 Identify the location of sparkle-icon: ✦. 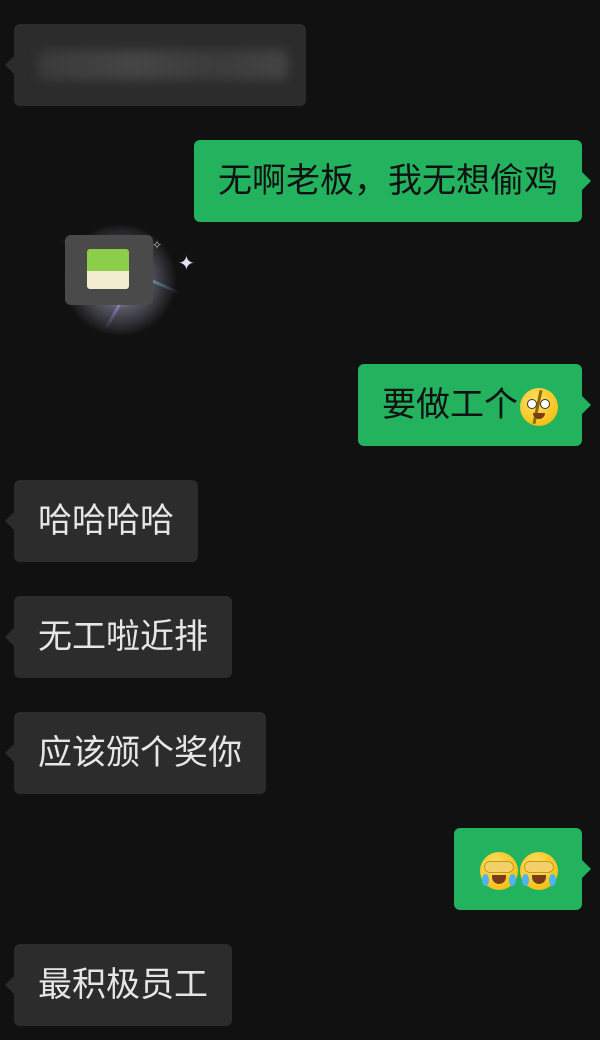
(186, 263).